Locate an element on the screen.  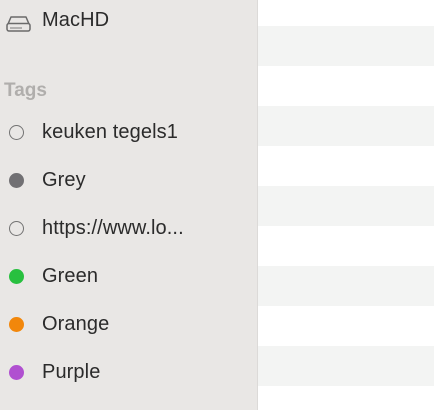
sidebar-item-label: MacHD is located at coordinates (76, 19).